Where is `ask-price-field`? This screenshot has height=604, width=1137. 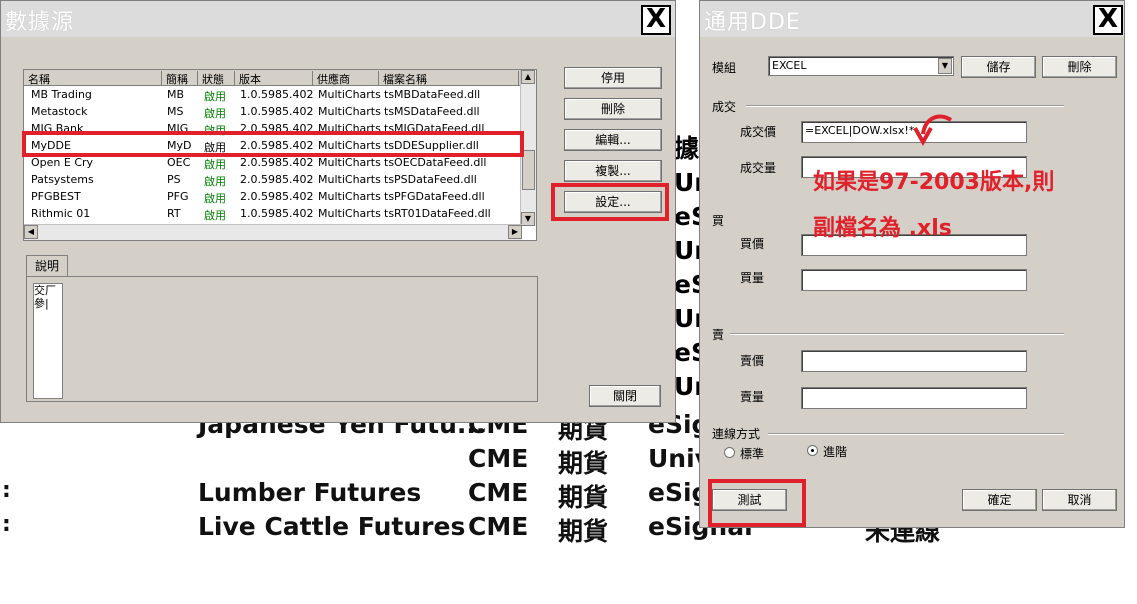 ask-price-field is located at coordinates (914, 361).